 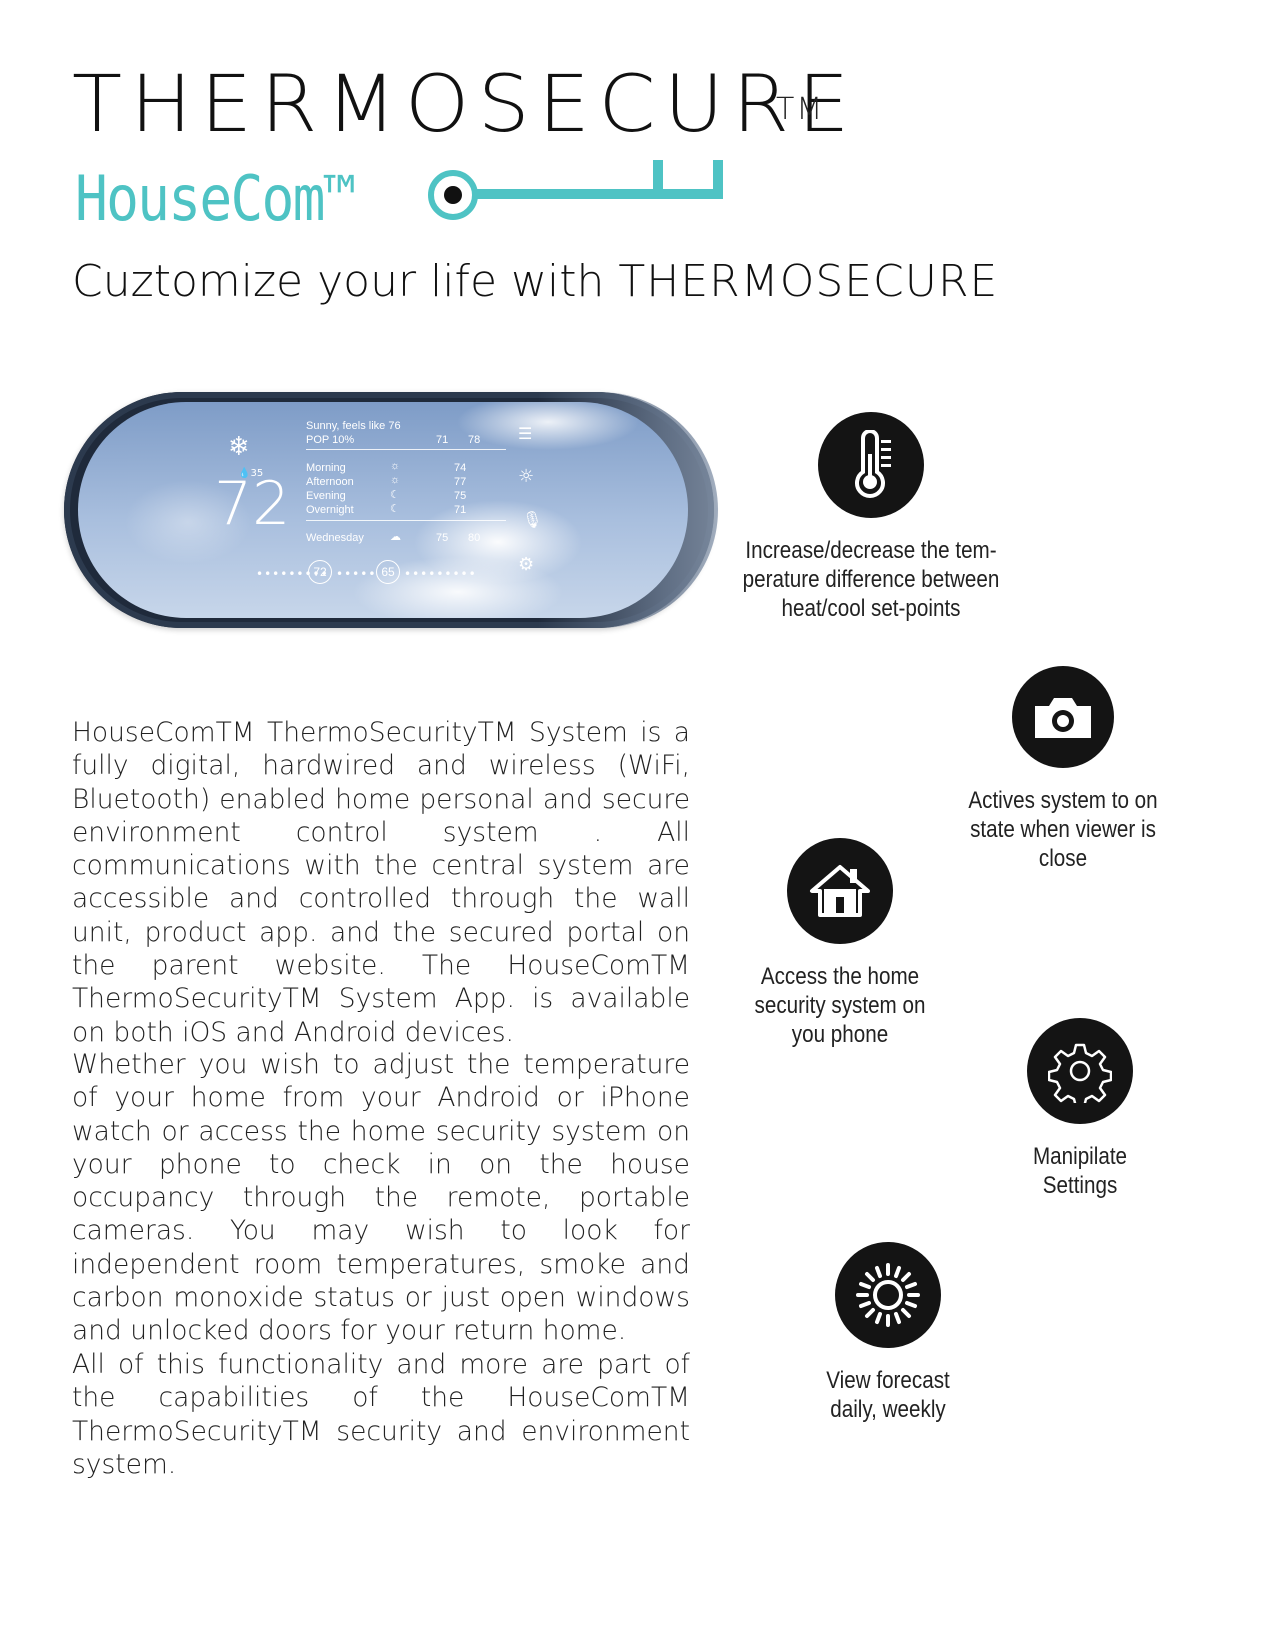 I want to click on feature-label: View forecast daily, weekly, so click(x=888, y=1395).